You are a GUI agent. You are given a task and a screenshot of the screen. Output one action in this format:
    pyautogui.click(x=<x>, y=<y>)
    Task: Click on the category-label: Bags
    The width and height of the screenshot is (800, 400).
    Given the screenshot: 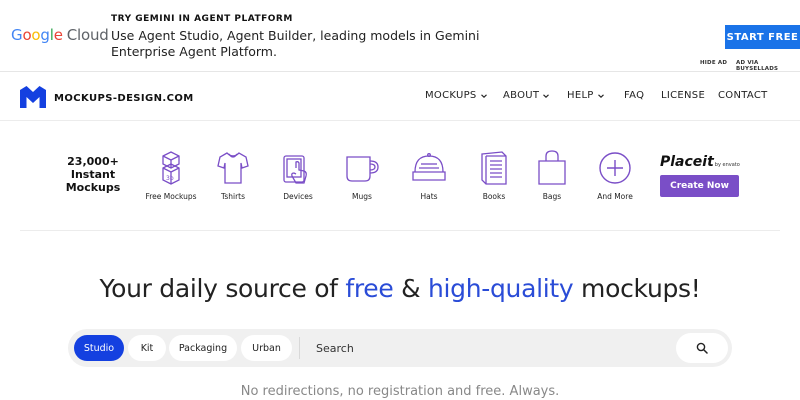 What is the action you would take?
    pyautogui.click(x=552, y=196)
    